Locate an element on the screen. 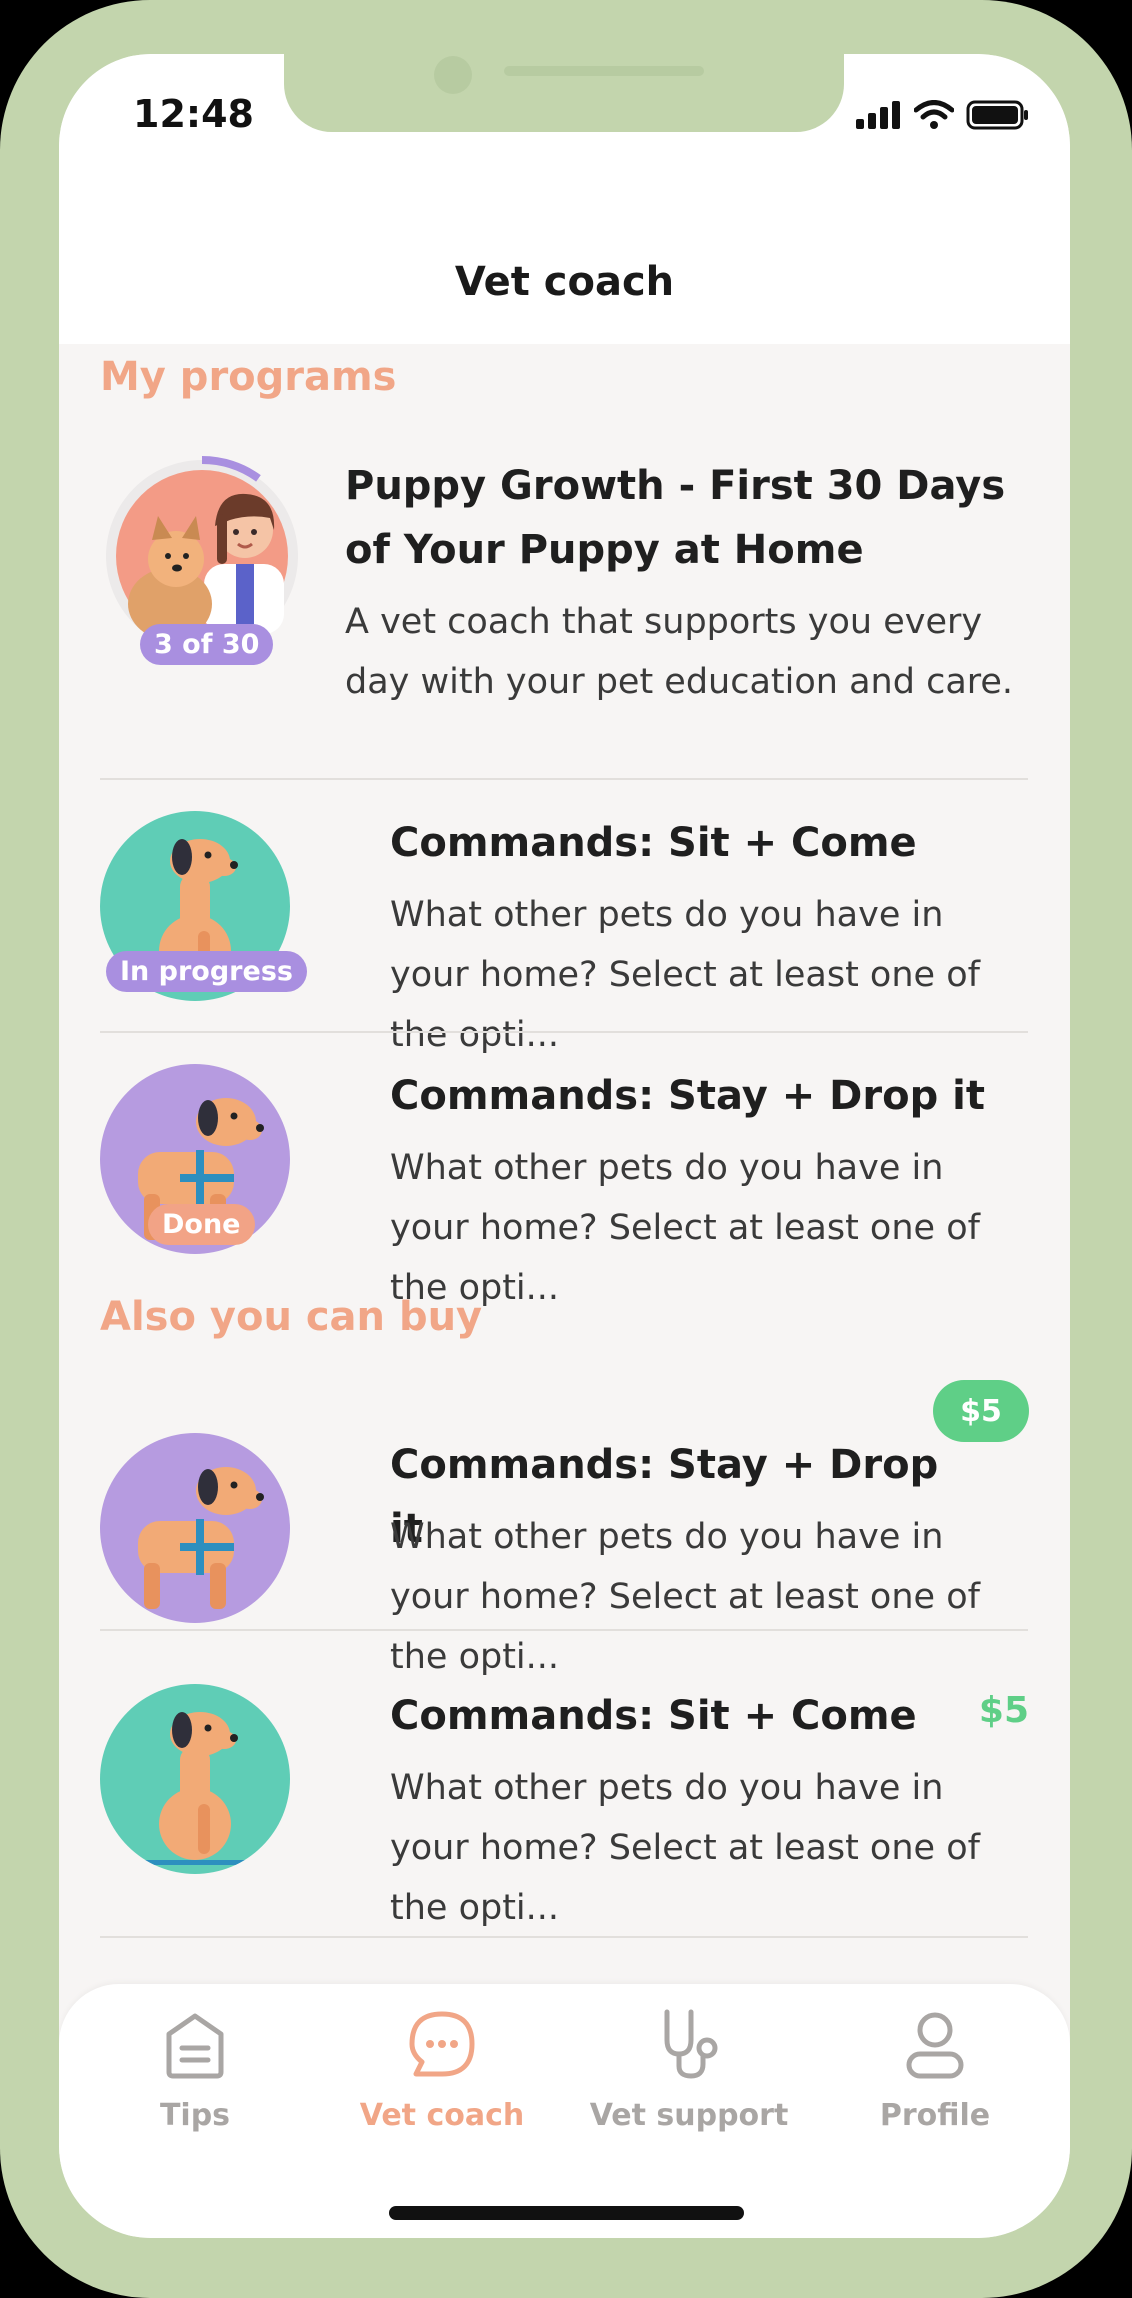  speaker is located at coordinates (604, 71).